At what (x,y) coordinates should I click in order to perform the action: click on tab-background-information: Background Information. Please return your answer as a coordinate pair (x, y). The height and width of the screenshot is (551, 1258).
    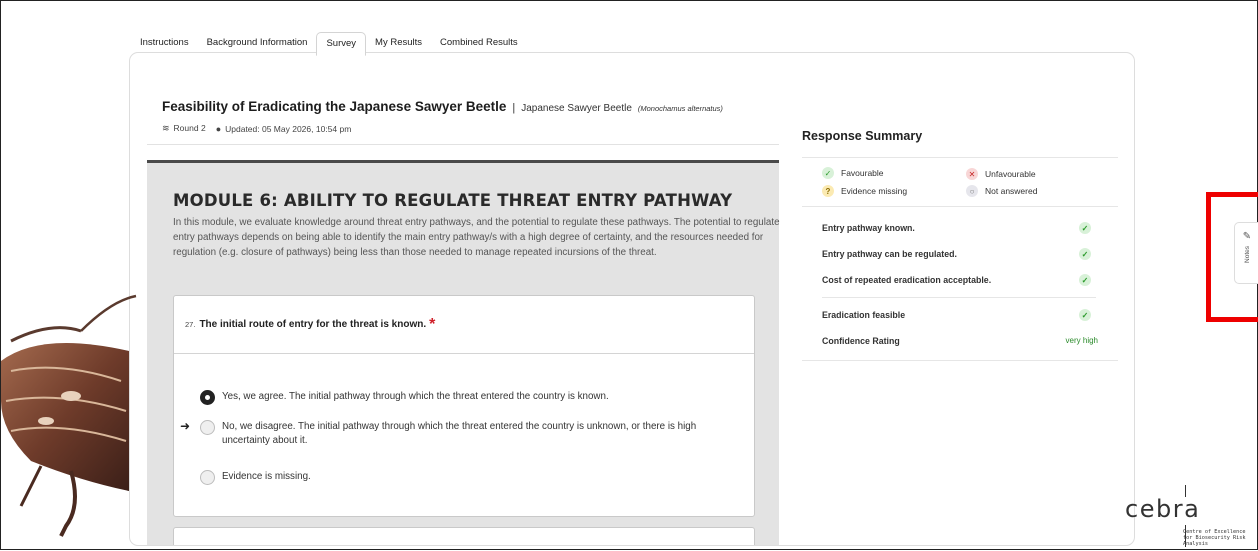
    Looking at the image, I should click on (257, 43).